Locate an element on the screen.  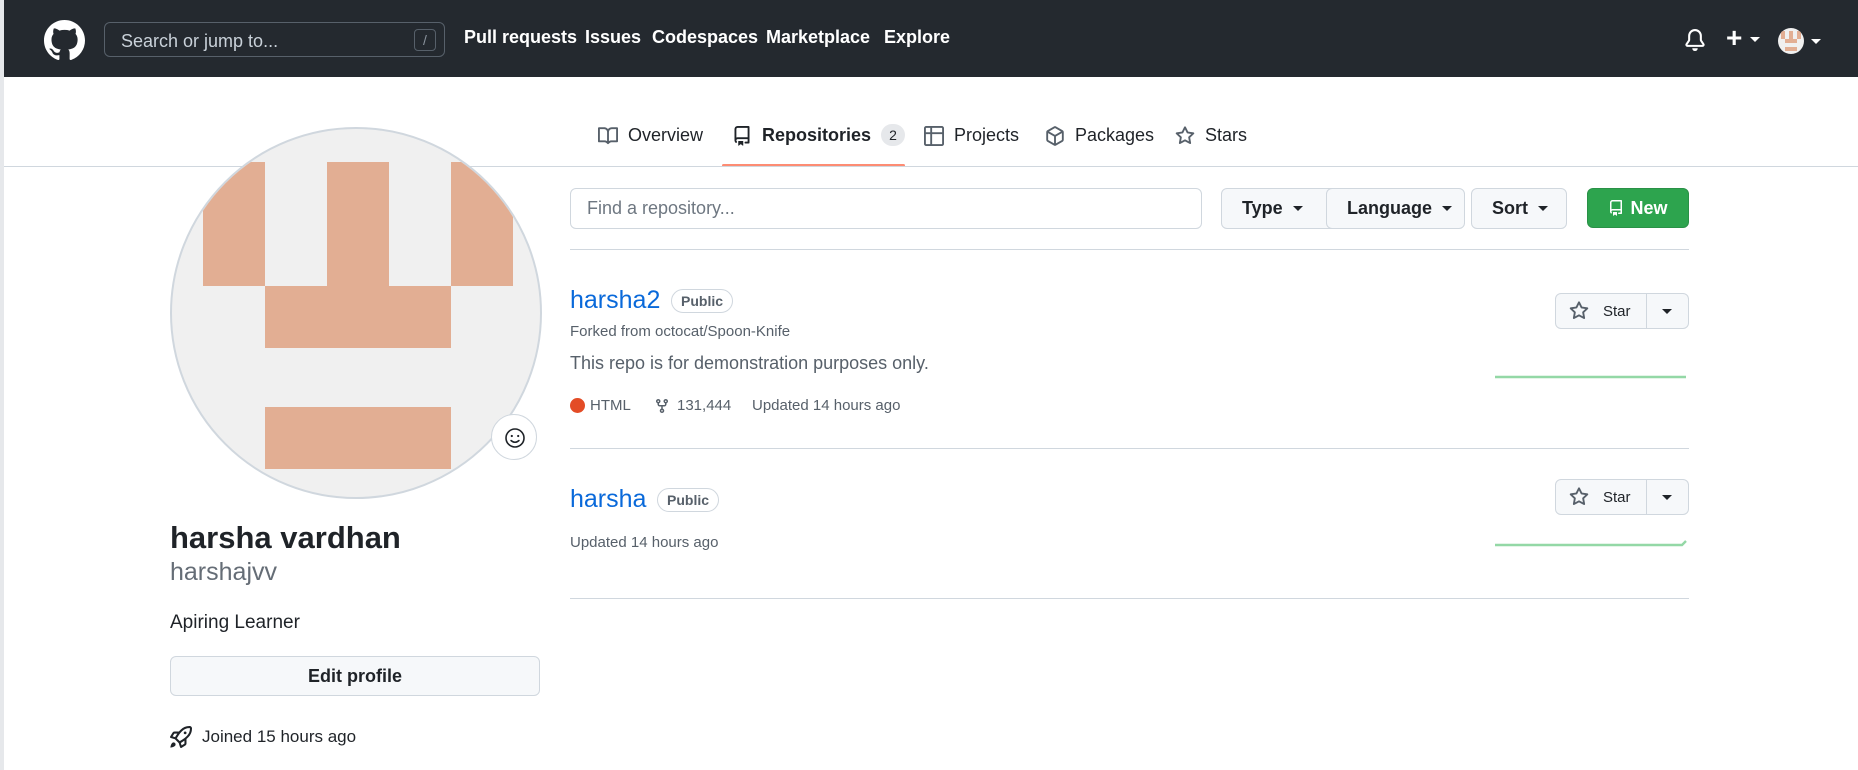
bell-icon is located at coordinates (1695, 40).